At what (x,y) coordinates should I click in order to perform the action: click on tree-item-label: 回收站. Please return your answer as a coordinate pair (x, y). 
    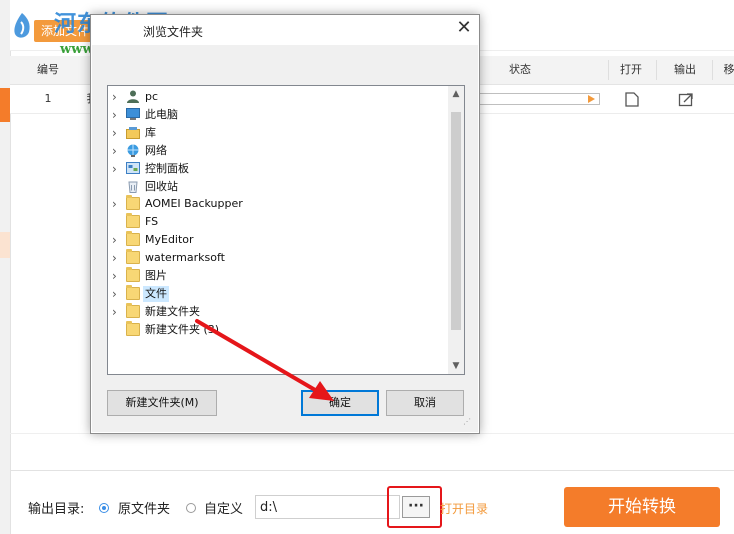
    Looking at the image, I should click on (161, 186).